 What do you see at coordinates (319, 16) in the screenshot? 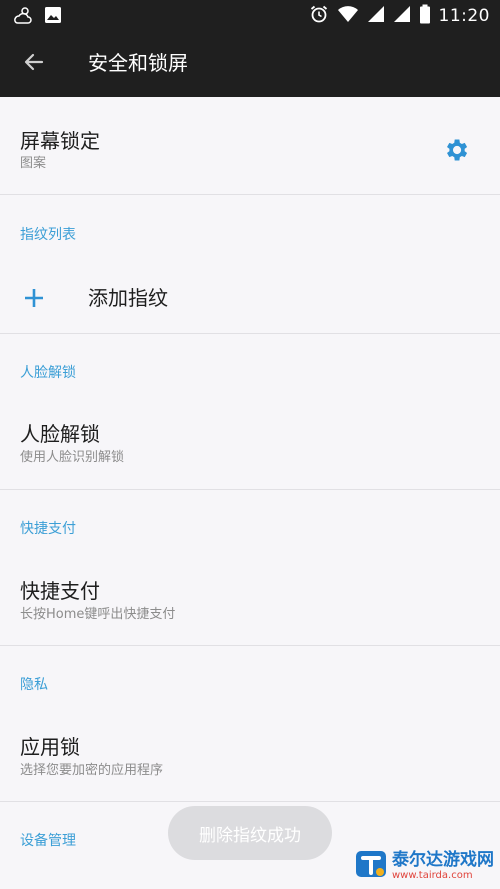
I see `alarm-icon` at bounding box center [319, 16].